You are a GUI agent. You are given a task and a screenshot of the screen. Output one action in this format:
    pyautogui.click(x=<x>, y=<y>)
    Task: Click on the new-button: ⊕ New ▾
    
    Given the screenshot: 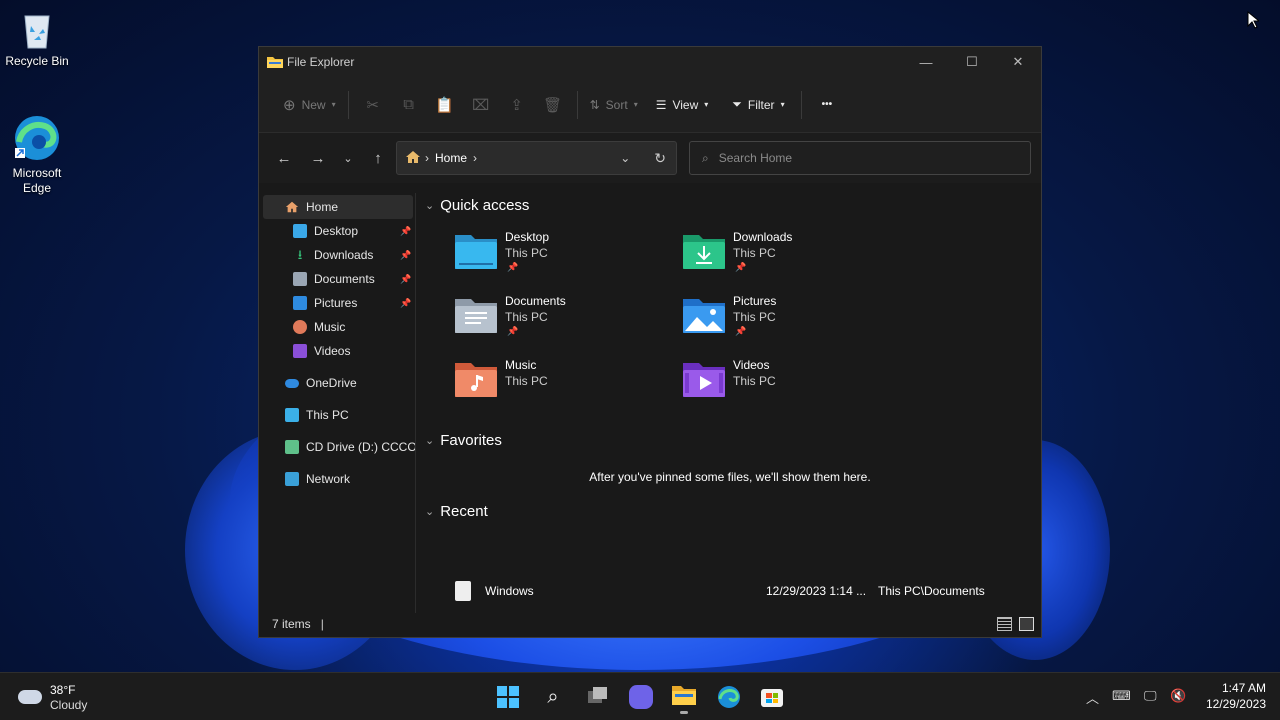 What is the action you would take?
    pyautogui.click(x=309, y=105)
    